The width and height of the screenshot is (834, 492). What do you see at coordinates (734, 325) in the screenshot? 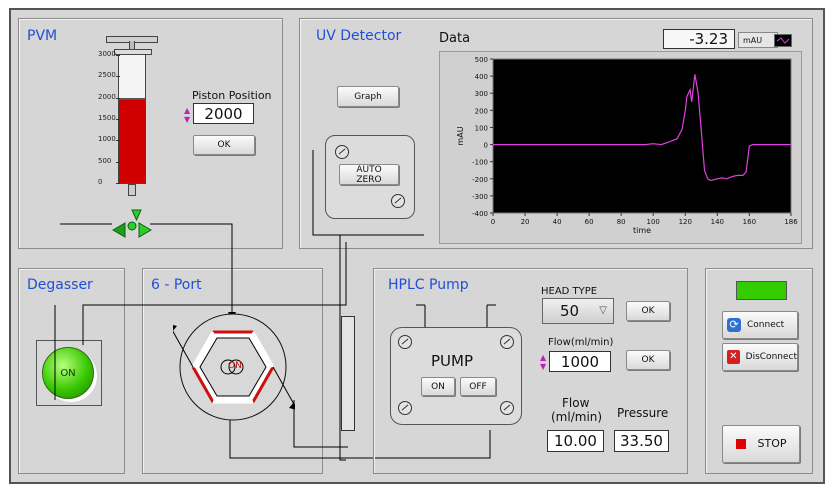
I see `refresh-icon: ⟳` at bounding box center [734, 325].